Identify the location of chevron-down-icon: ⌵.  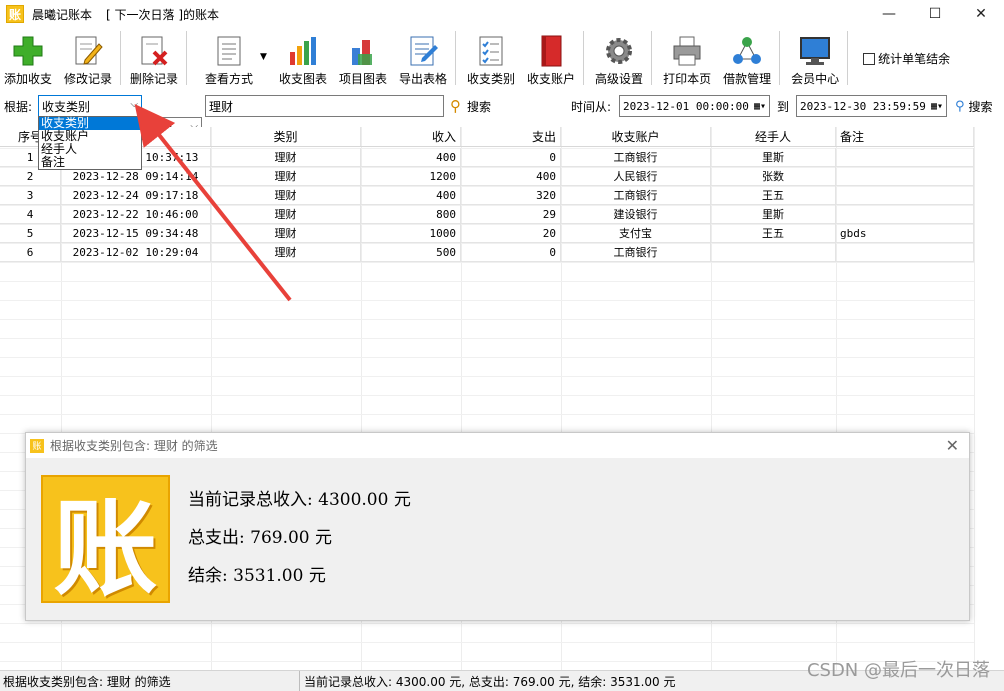
(134, 104).